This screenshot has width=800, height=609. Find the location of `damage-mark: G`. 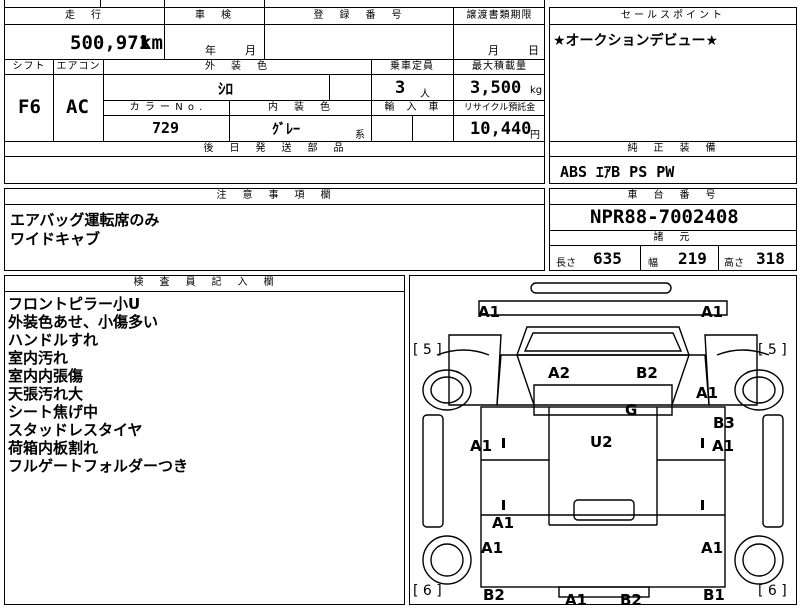

damage-mark: G is located at coordinates (631, 410).